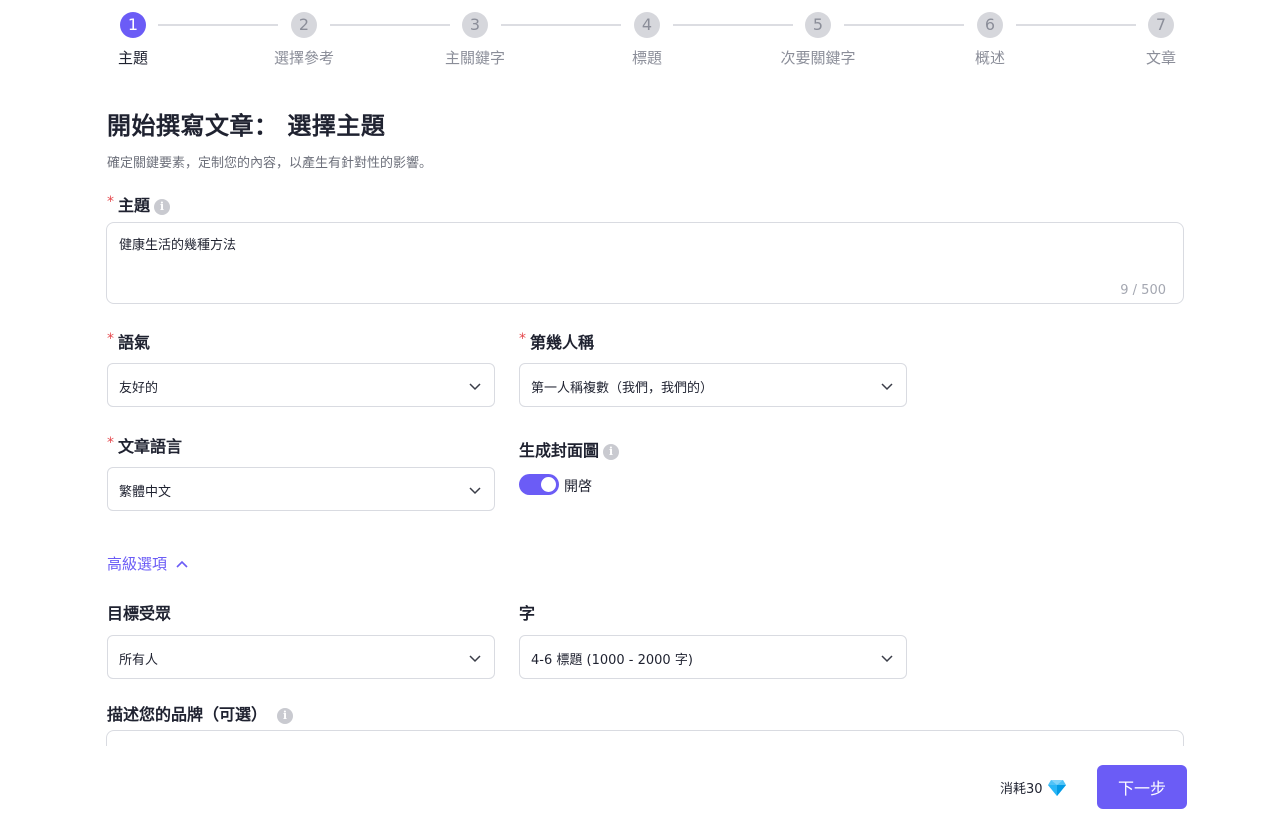 The width and height of the screenshot is (1276, 826). I want to click on brand-label-text: 描述您的品牌（可選）, so click(187, 714).